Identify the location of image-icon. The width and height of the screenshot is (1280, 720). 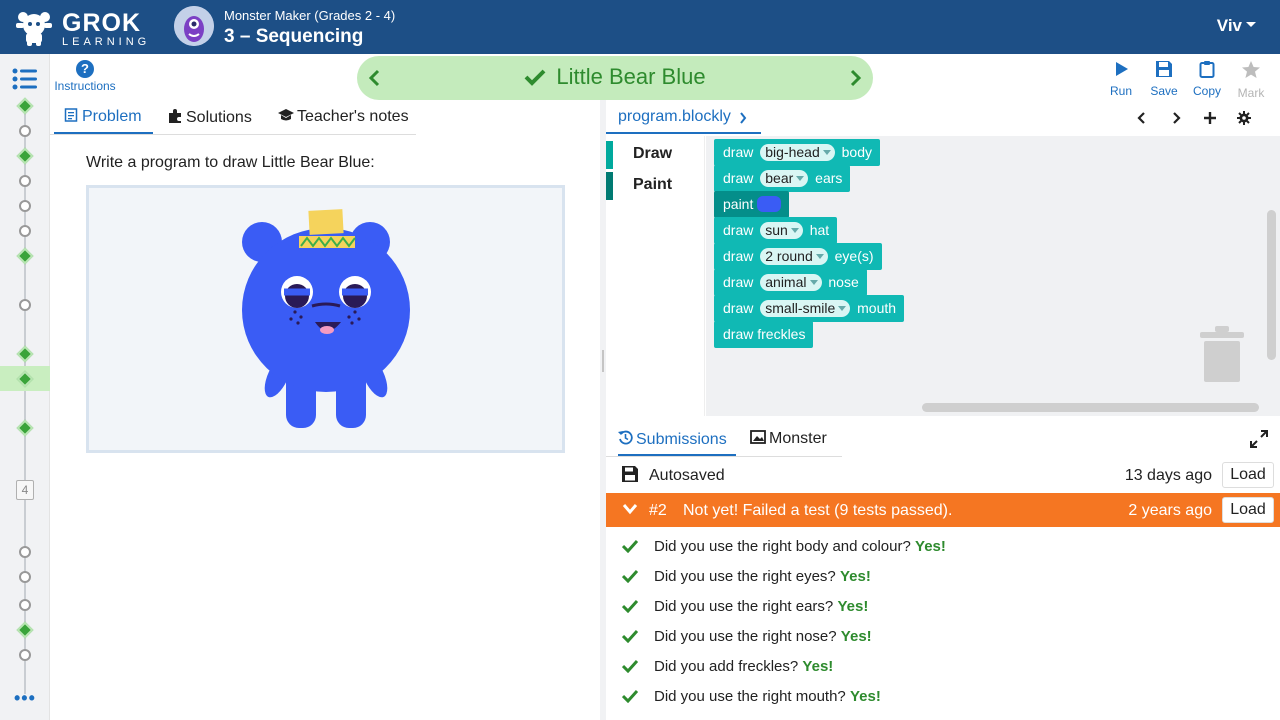
(758, 437).